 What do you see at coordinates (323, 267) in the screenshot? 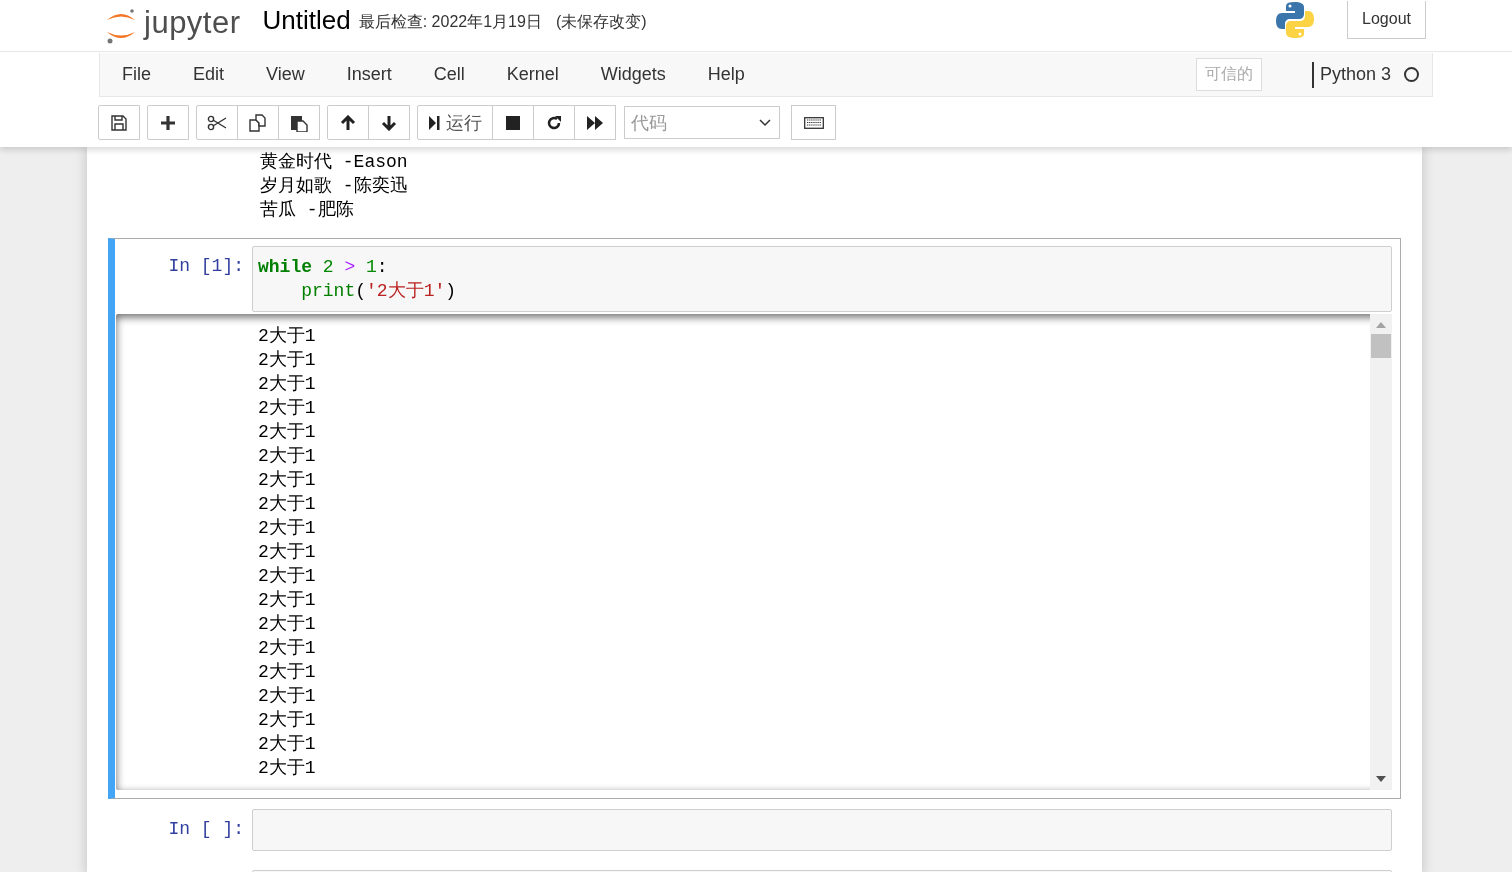
I see `code-line: while 2 > 1:` at bounding box center [323, 267].